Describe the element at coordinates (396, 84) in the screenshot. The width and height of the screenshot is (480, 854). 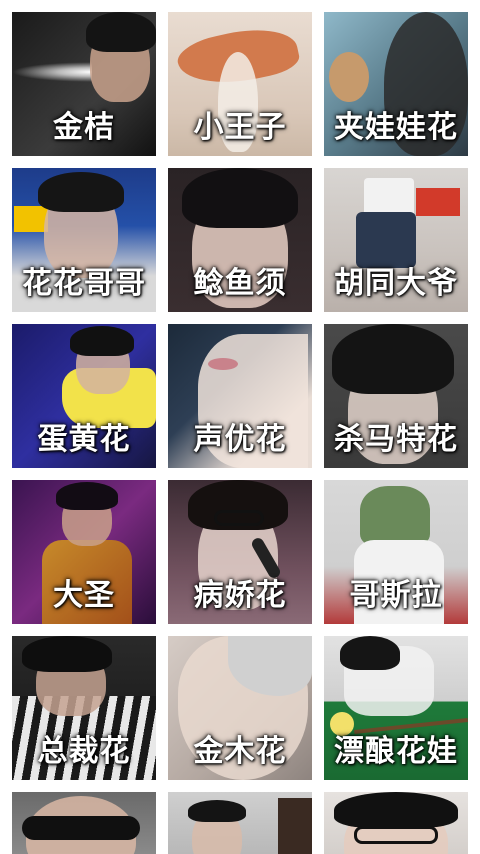
I see `photo-tile: 夹娃娃花` at that location.